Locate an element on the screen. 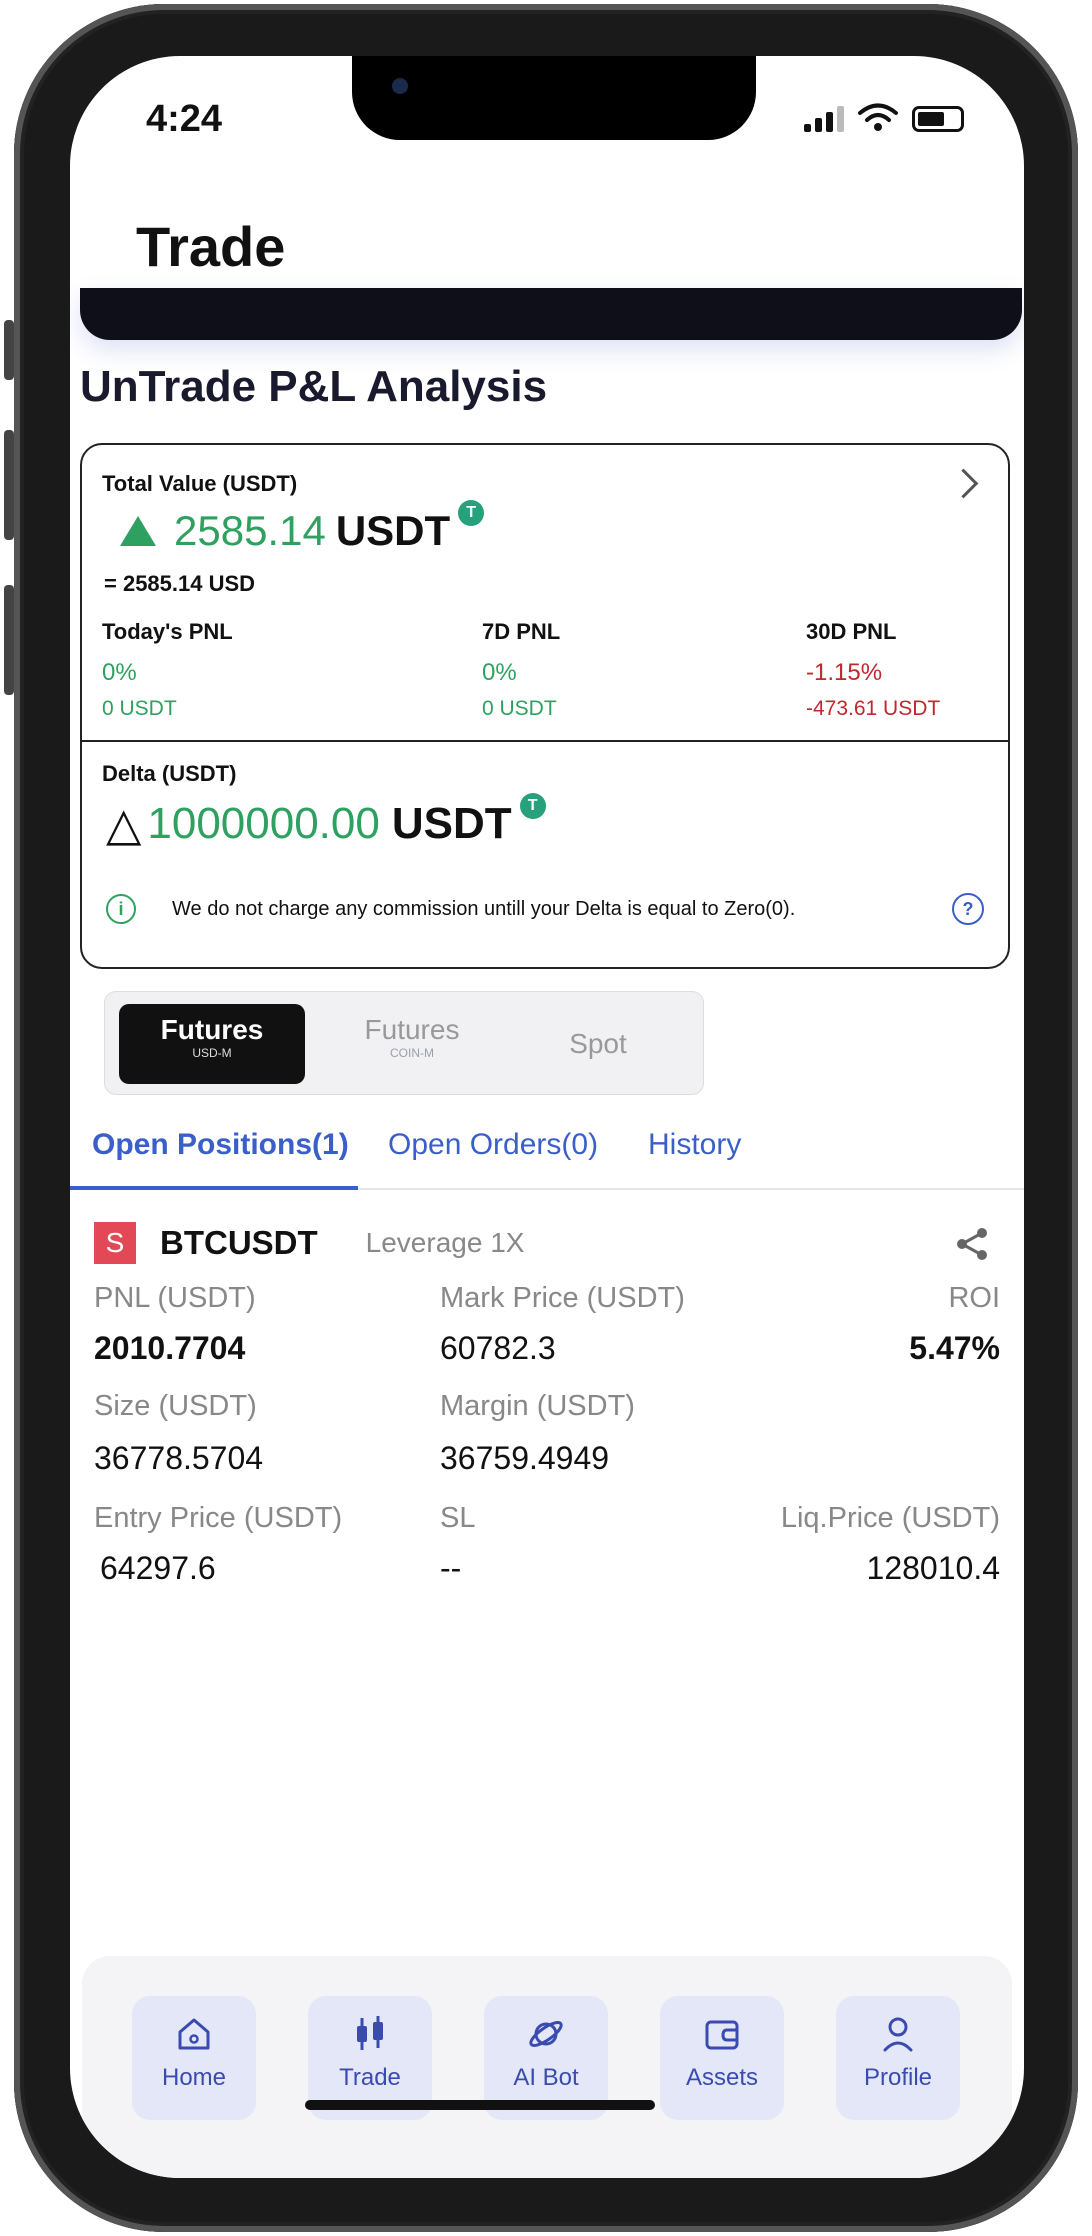 Image resolution: width=1092 pixels, height=2236 pixels. divider is located at coordinates (545, 741).